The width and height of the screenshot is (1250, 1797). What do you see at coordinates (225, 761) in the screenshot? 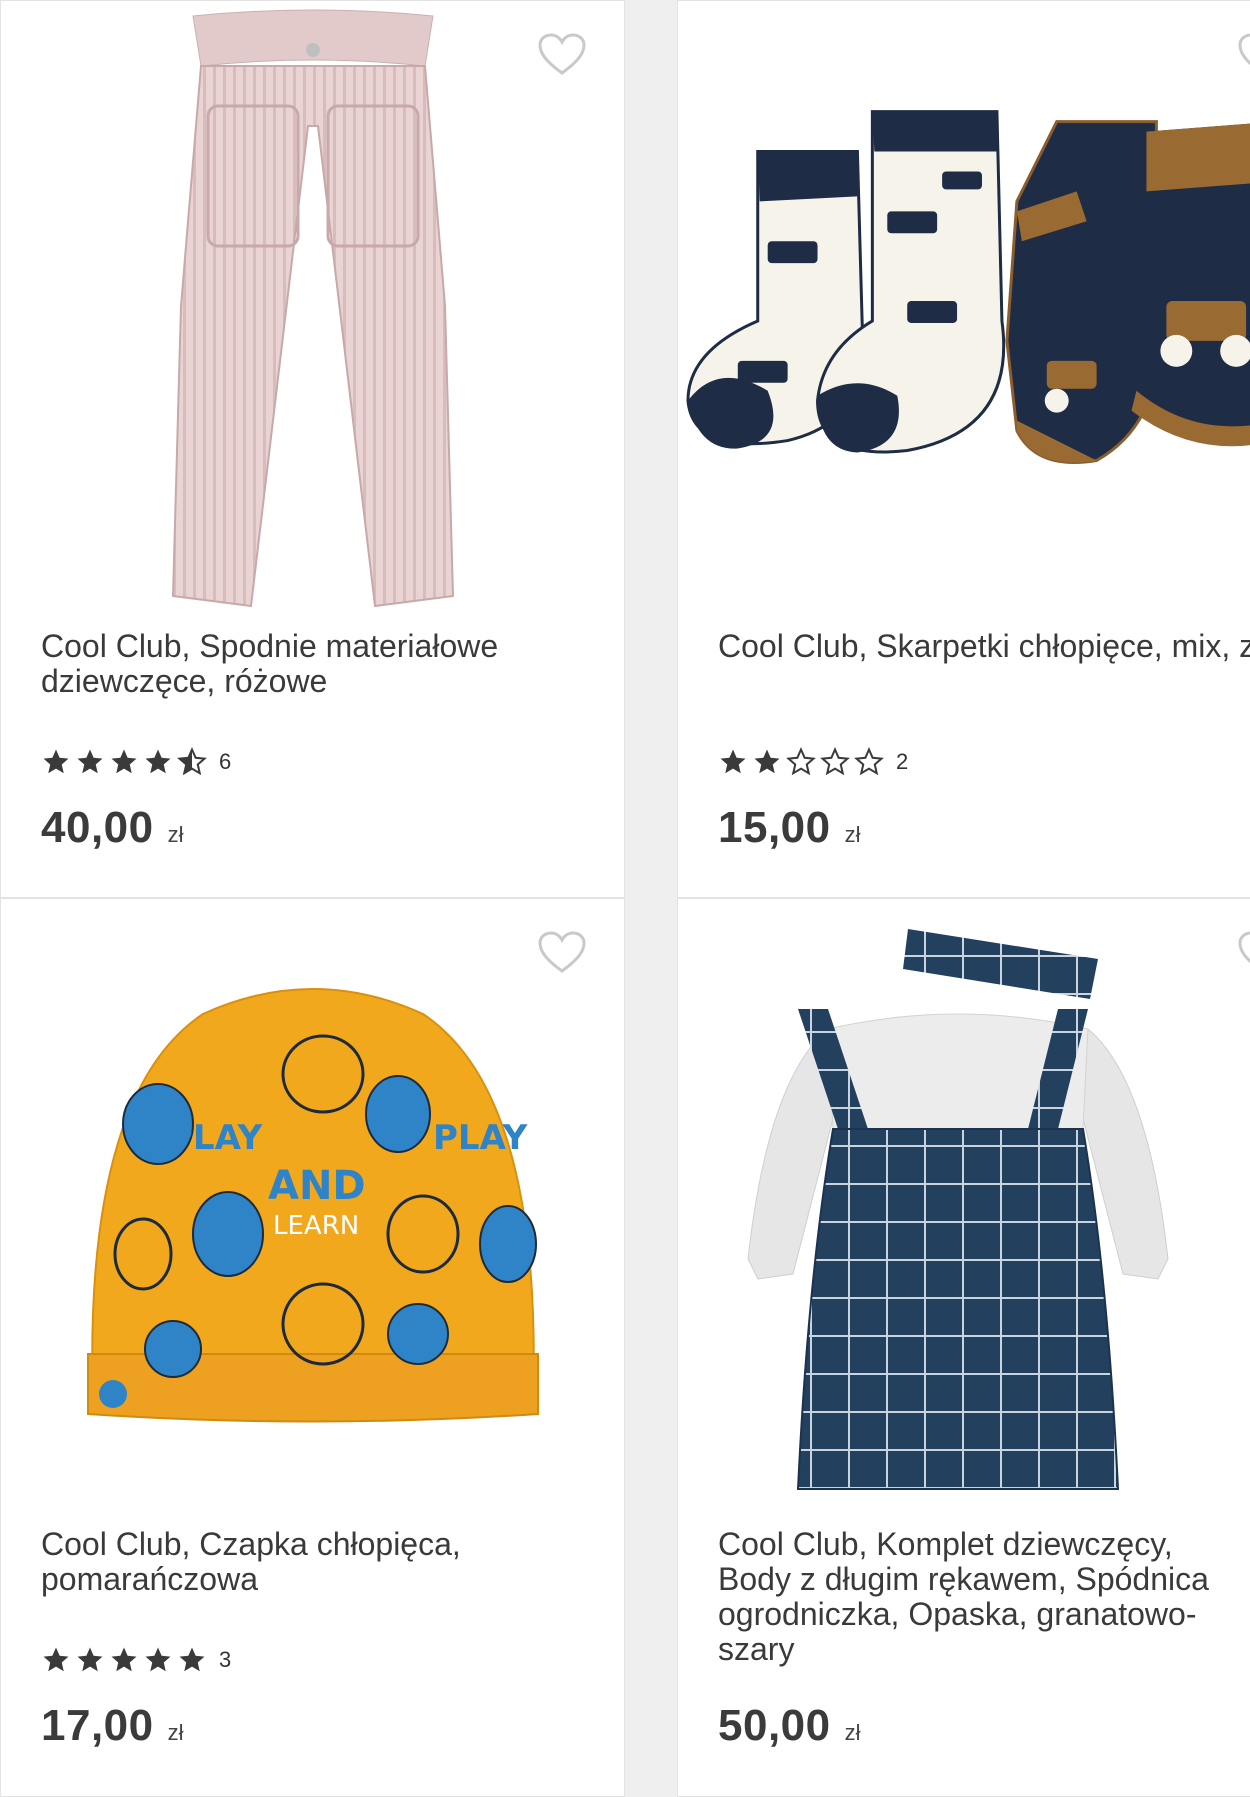
I see `review-count: 6` at bounding box center [225, 761].